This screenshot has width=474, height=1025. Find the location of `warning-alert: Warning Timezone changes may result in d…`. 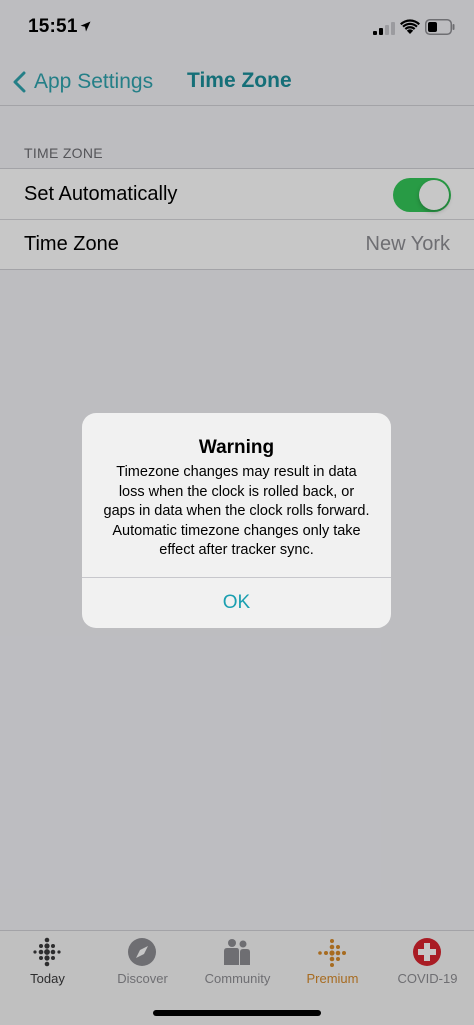

warning-alert: Warning Timezone changes may result in d… is located at coordinates (236, 520).